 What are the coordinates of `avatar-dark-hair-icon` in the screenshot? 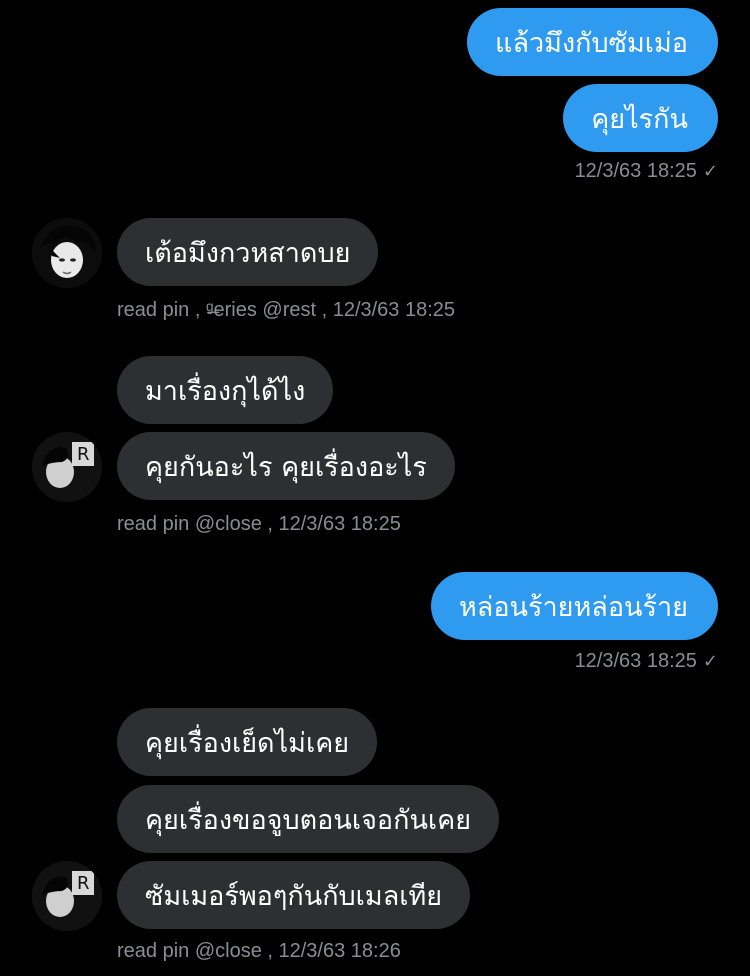 It's located at (67, 253).